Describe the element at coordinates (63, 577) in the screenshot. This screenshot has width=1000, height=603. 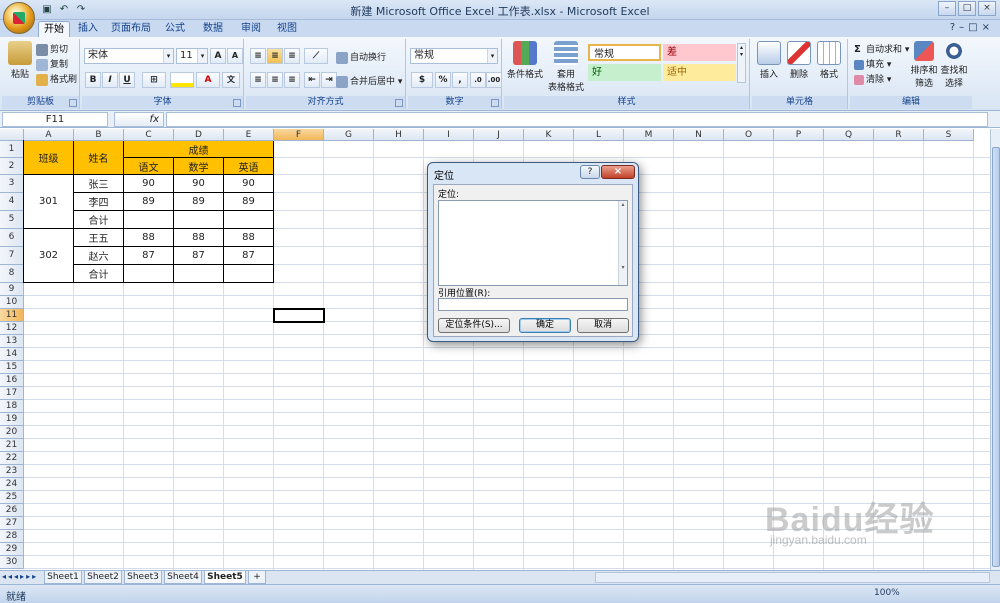
I see `sheet-tab-1: Sheet1` at that location.